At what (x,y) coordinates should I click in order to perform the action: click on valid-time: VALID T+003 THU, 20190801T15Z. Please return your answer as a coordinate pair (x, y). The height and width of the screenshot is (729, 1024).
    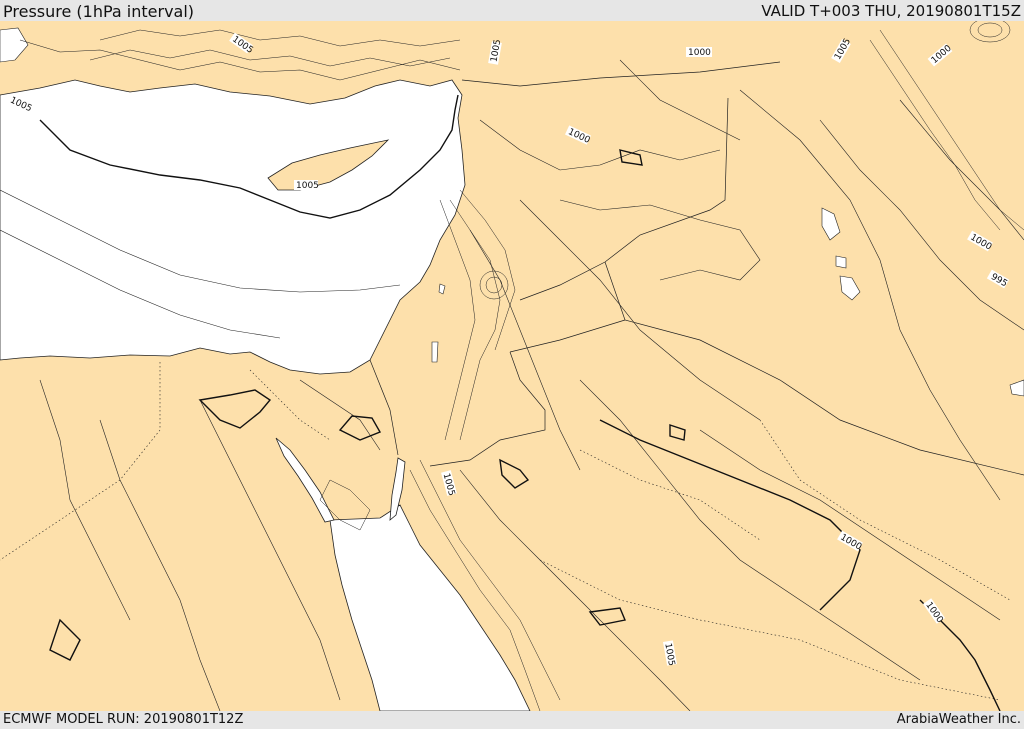
    Looking at the image, I should click on (891, 11).